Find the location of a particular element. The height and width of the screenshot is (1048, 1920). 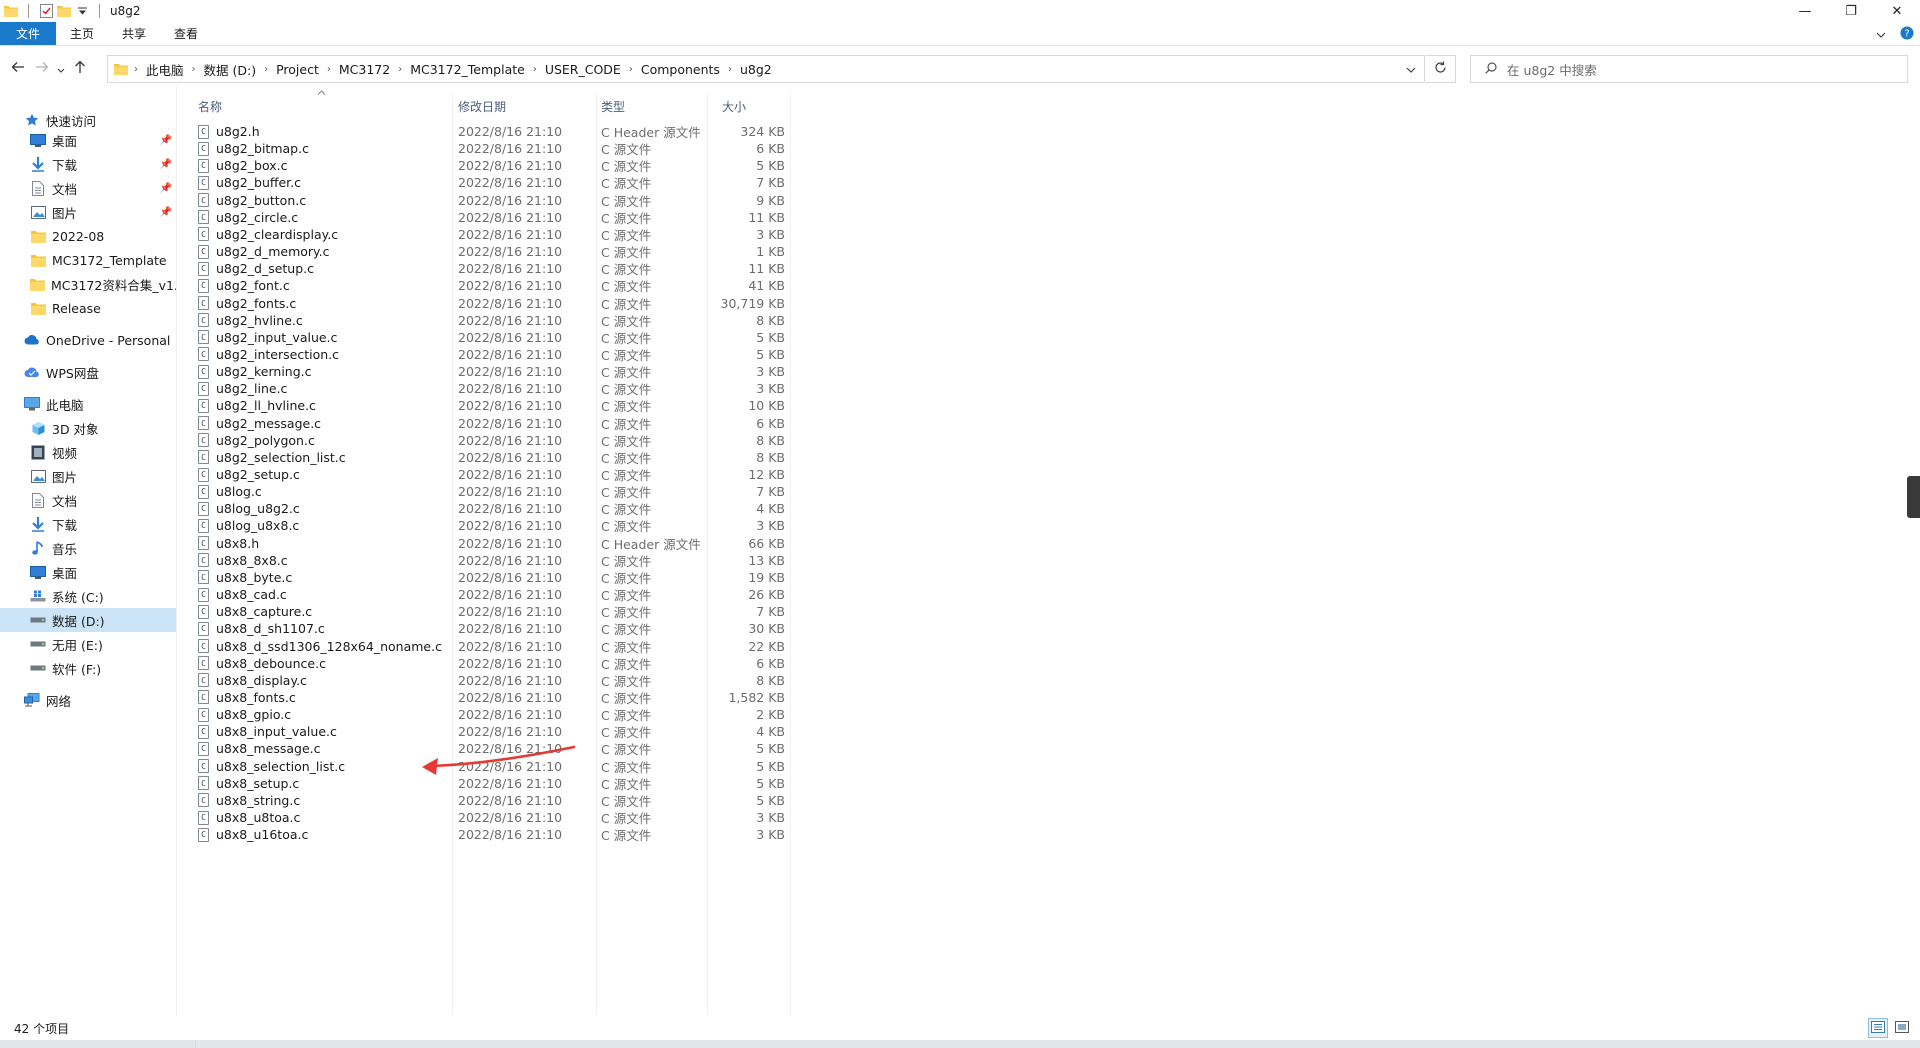

tab-share: 共享 is located at coordinates (134, 33).